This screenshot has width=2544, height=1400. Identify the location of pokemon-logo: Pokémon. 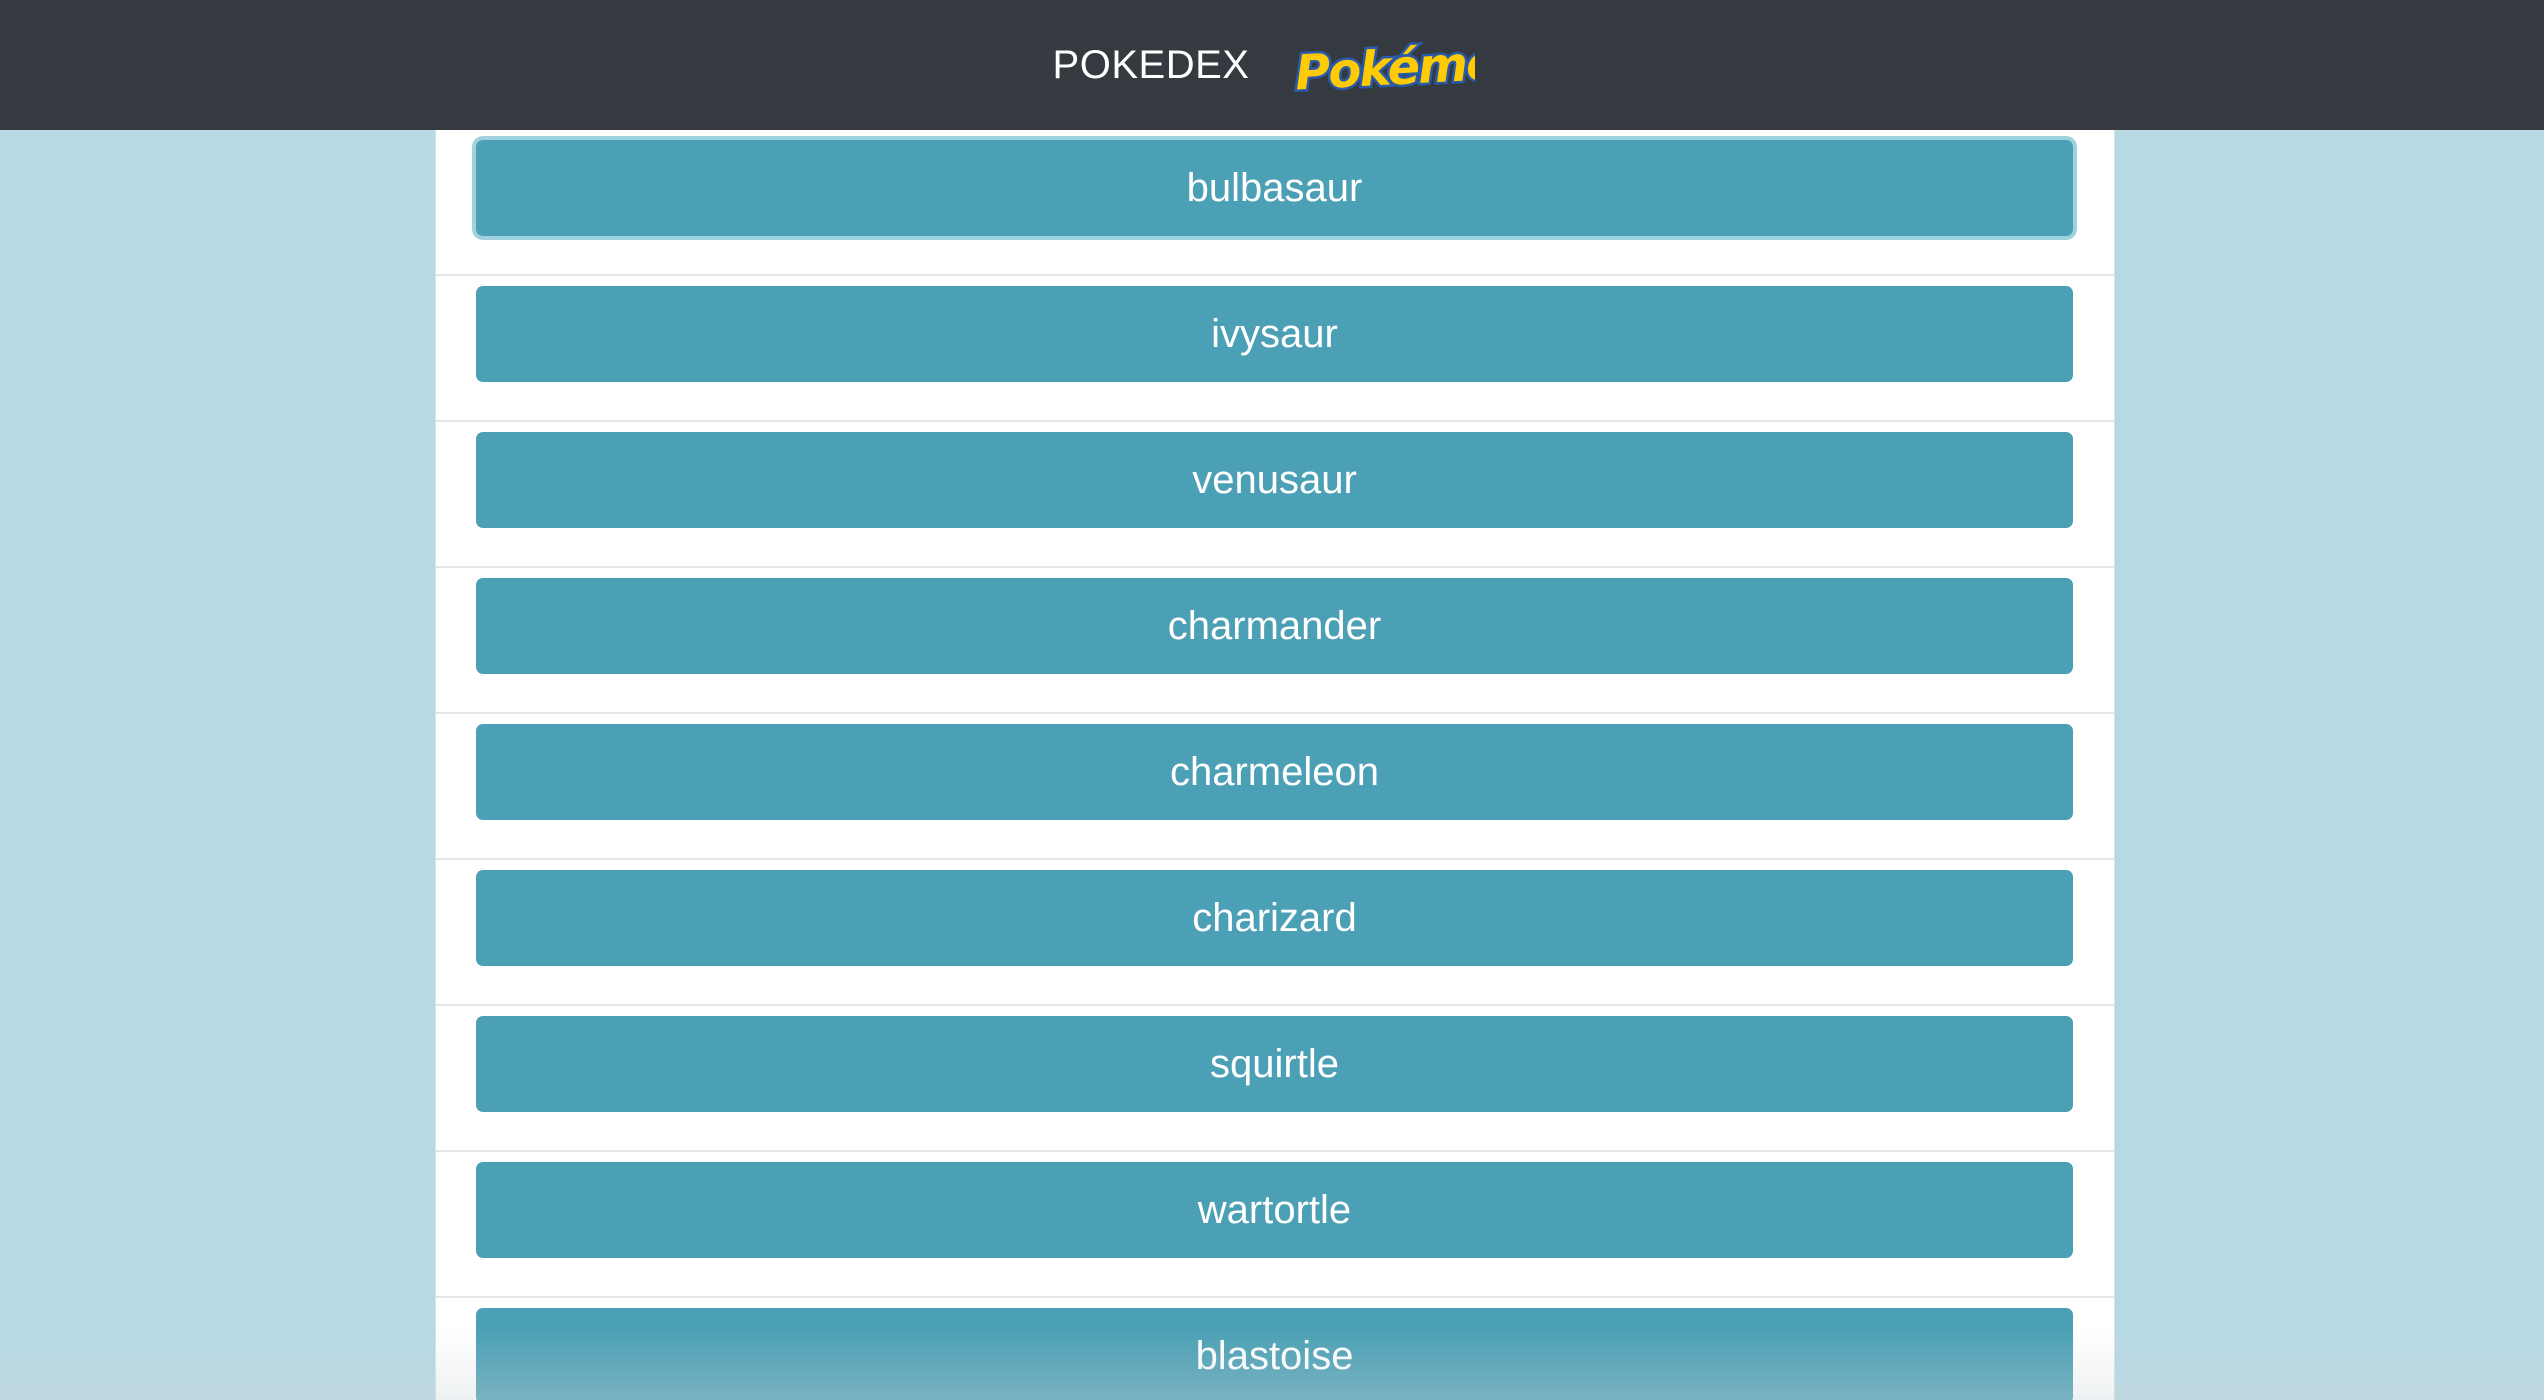
(1384, 66).